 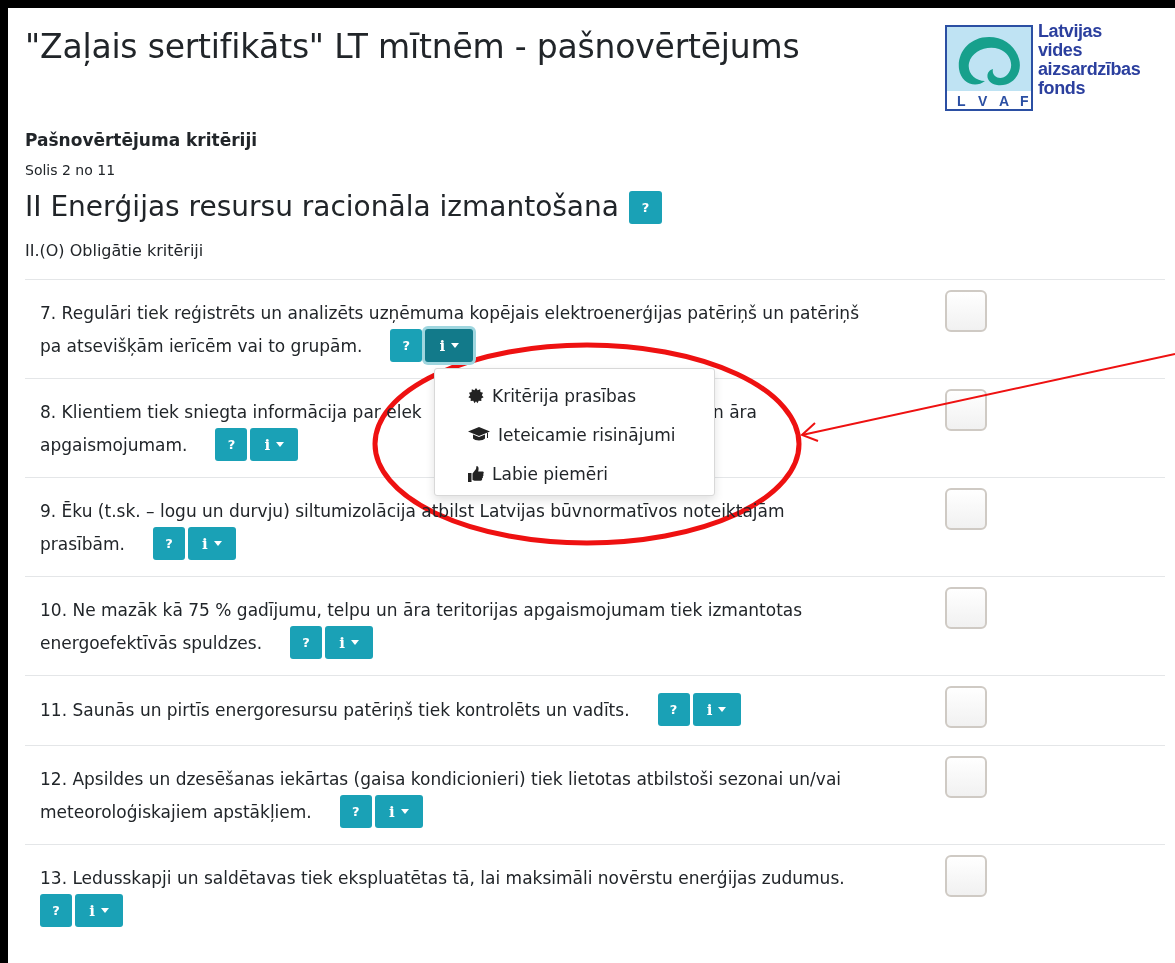 I want to click on criterion-text: 11. Saunās un pirtīs energoresursu patēriņš tiek kontrolēts un vadīts., so click(x=335, y=710).